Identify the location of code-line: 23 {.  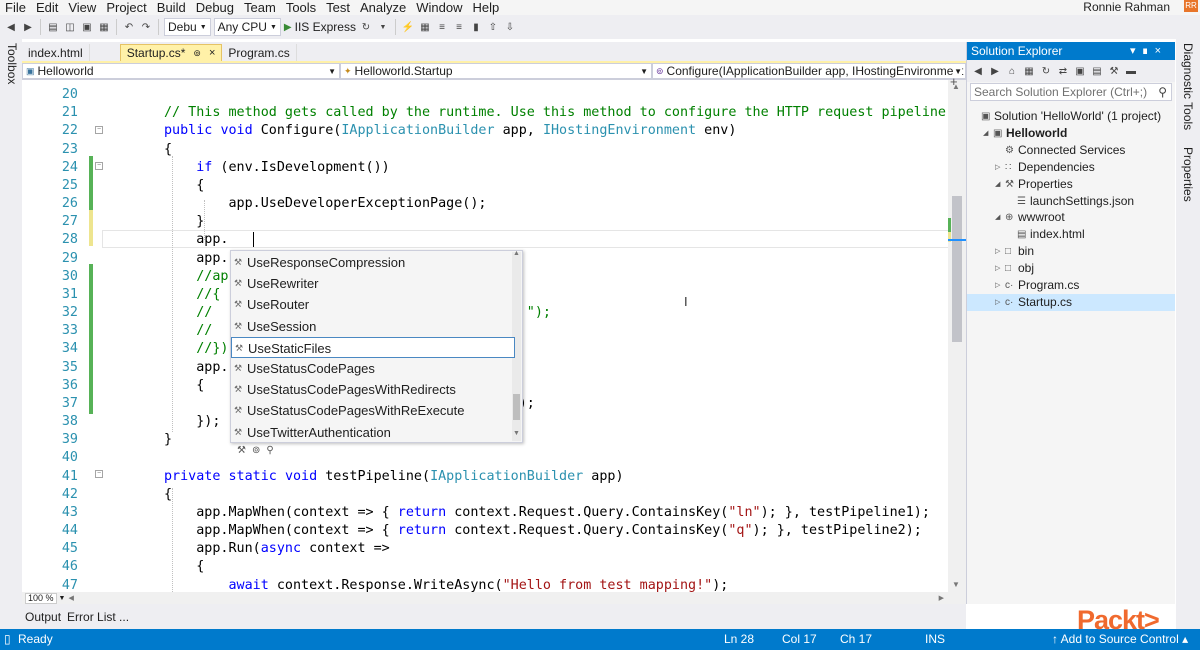
(489, 150).